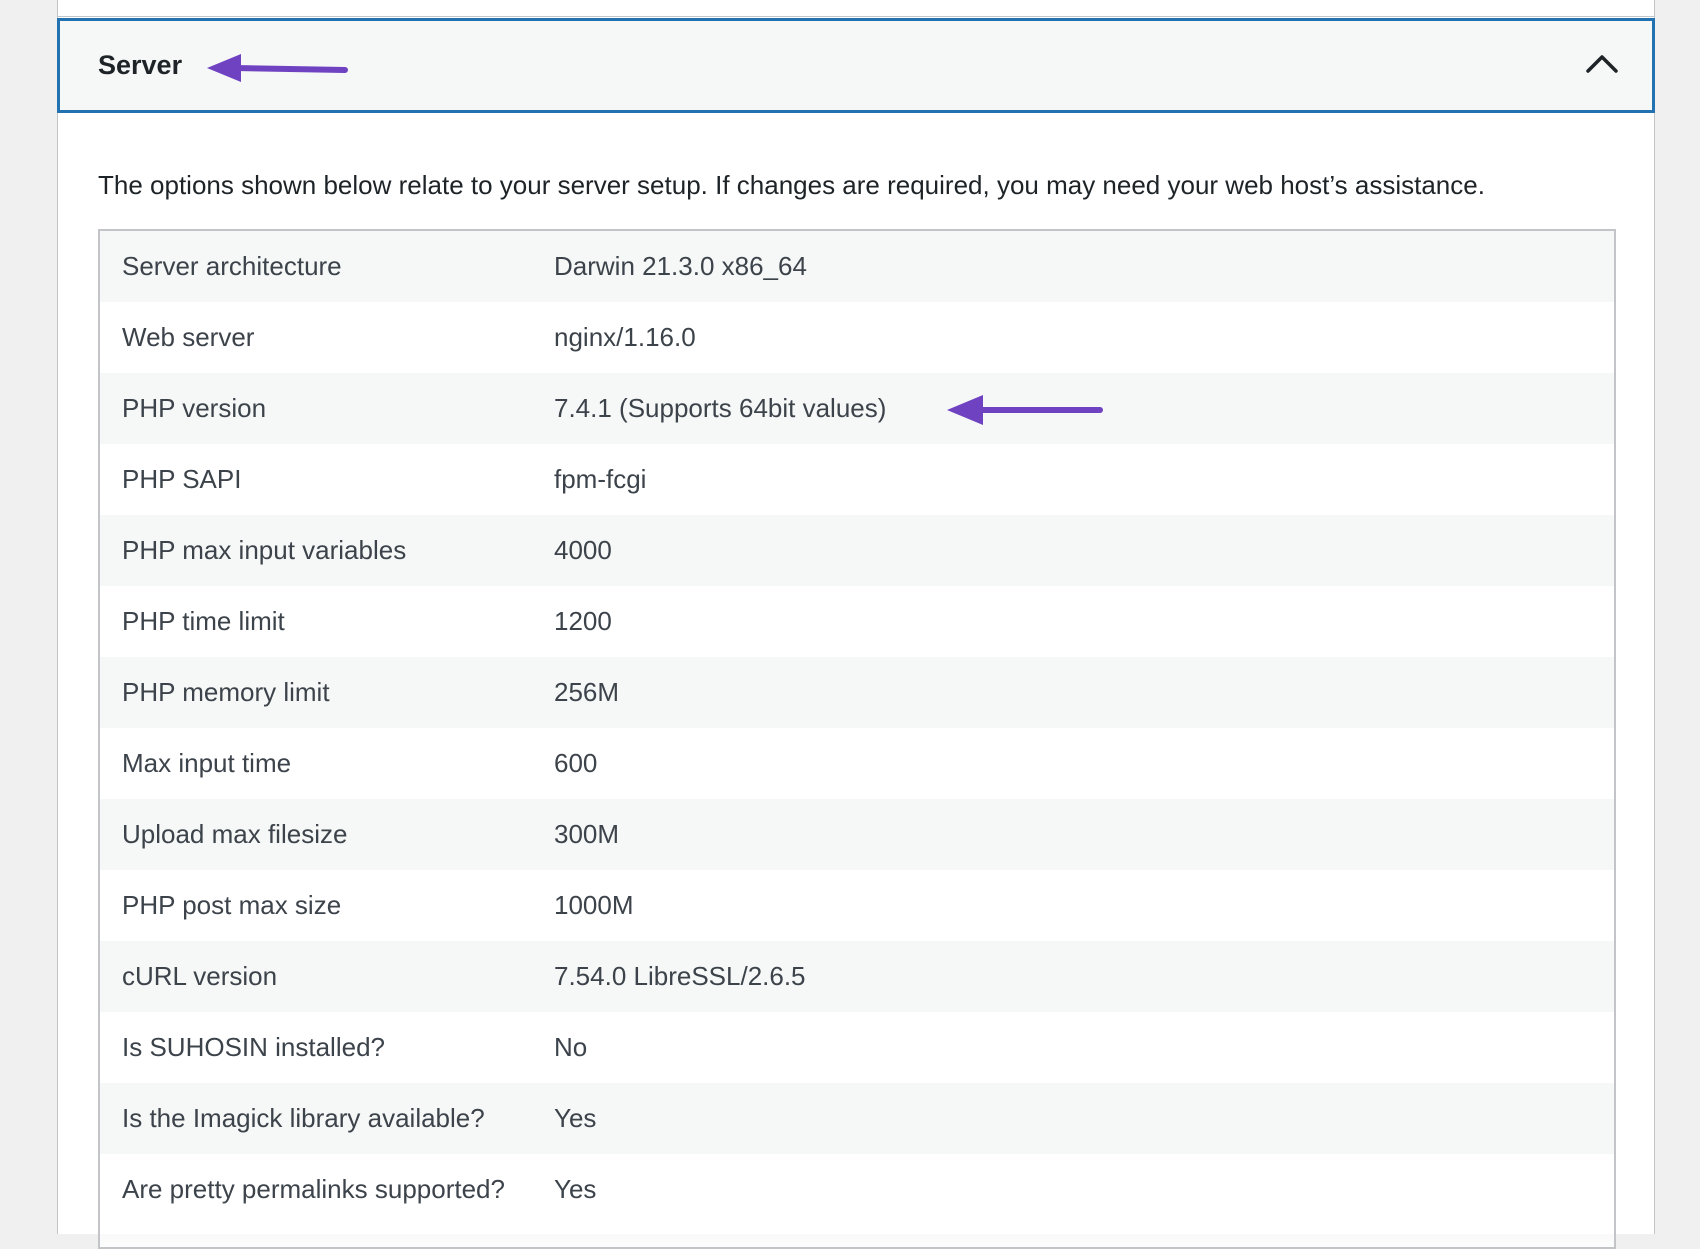  I want to click on table-row: PHP time limit 1200, so click(857, 621).